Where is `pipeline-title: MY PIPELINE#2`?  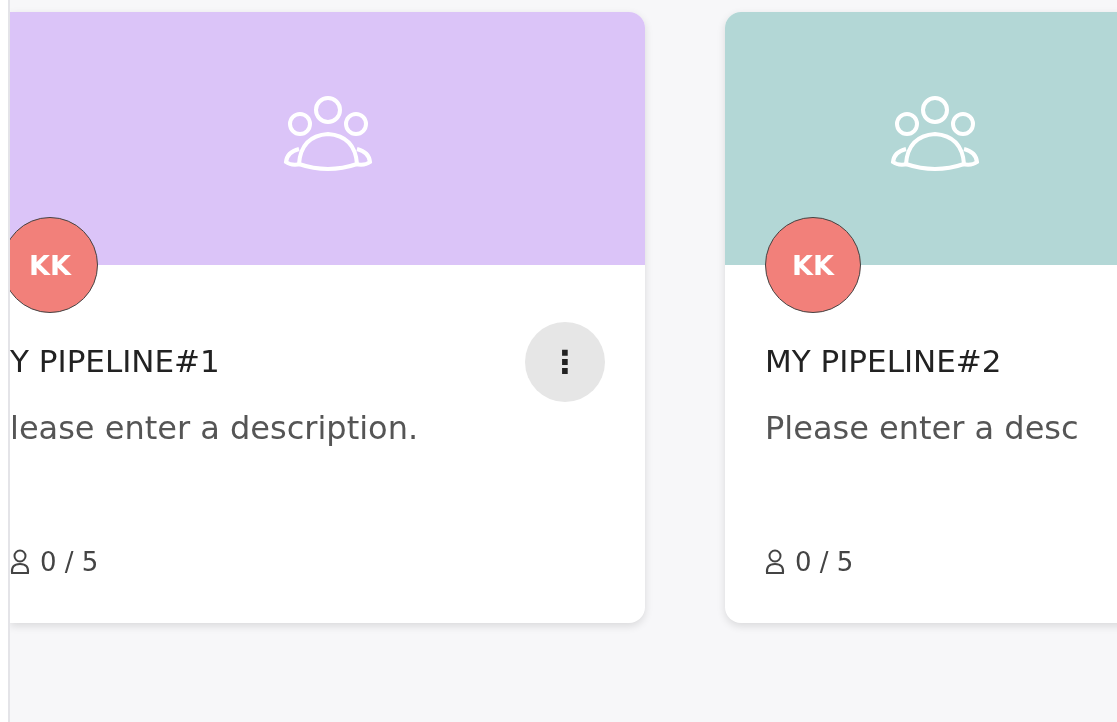 pipeline-title: MY PIPELINE#2 is located at coordinates (883, 361).